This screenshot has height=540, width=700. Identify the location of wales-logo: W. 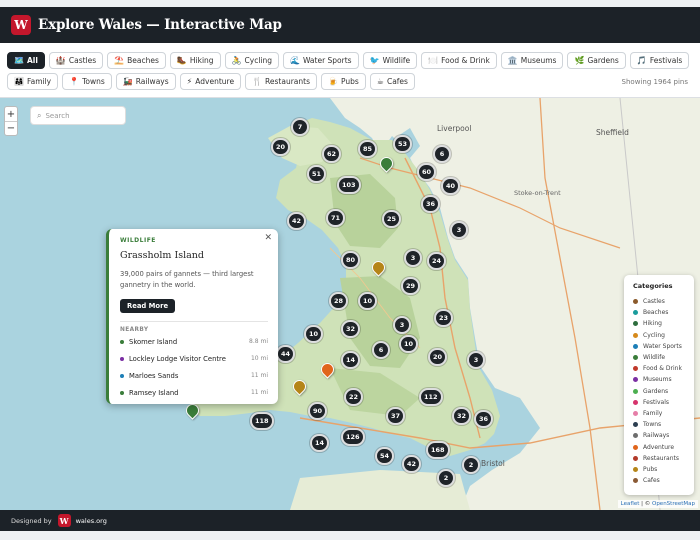
(21, 25).